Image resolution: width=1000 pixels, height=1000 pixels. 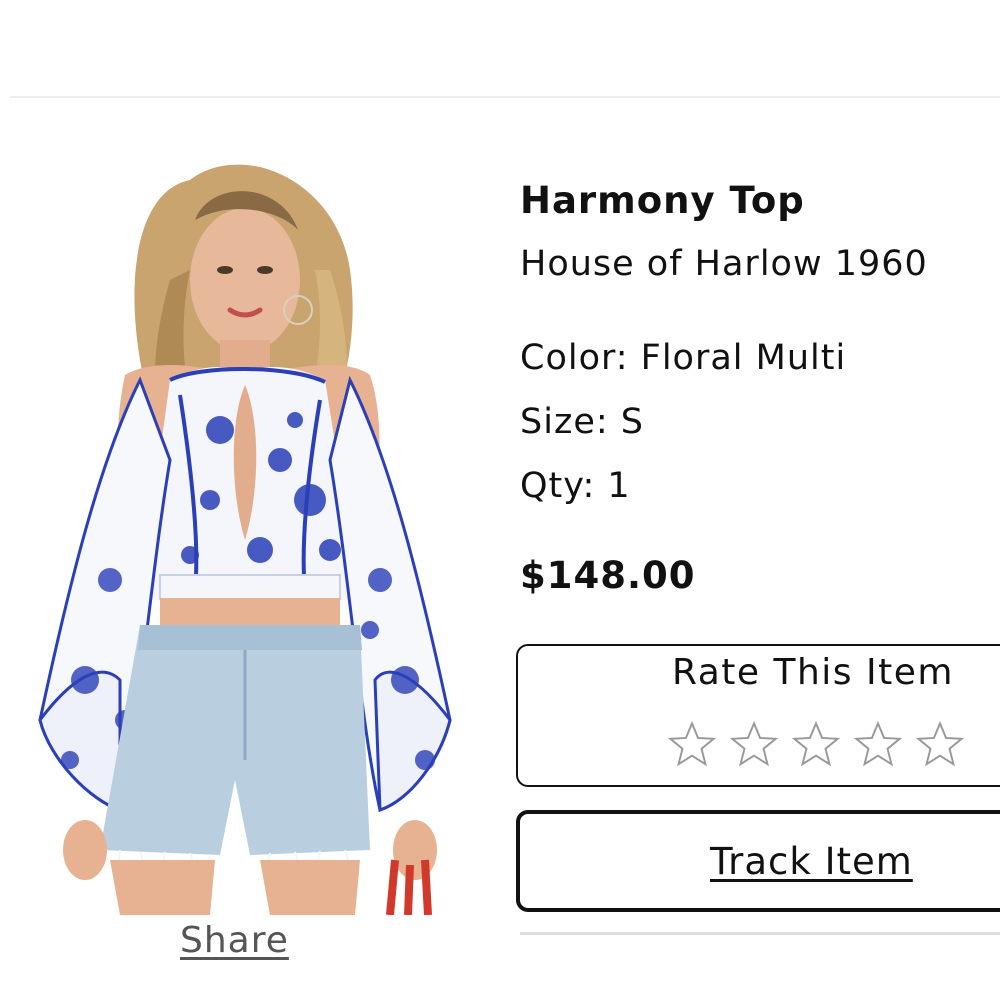 What do you see at coordinates (813, 672) in the screenshot?
I see `rate-item-title: Rate This Item` at bounding box center [813, 672].